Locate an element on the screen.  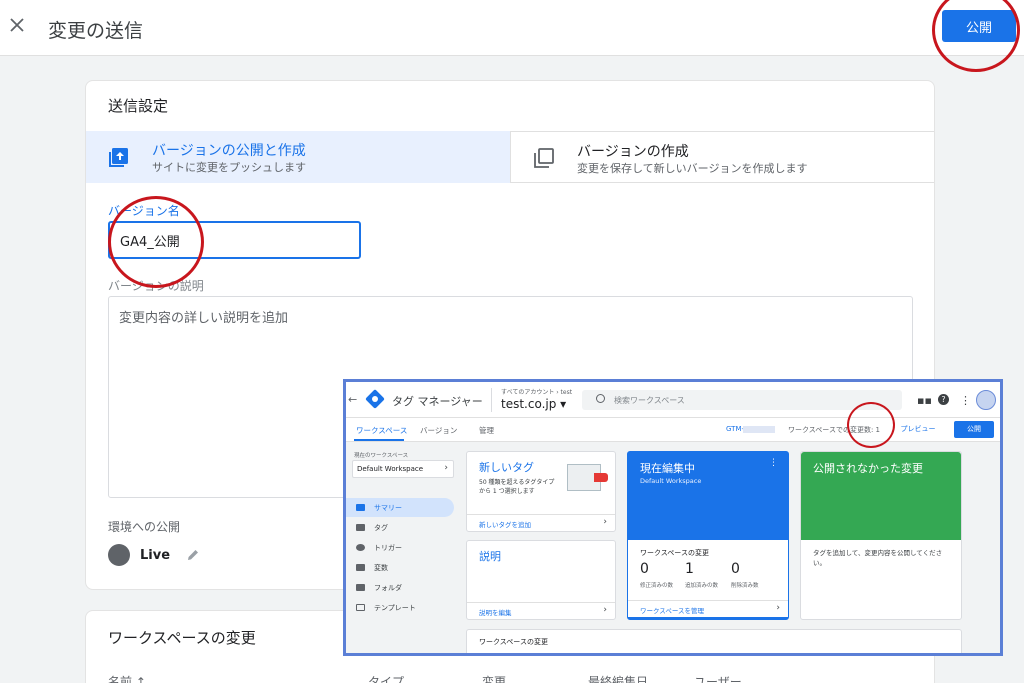
folder-icon is located at coordinates (360, 587).